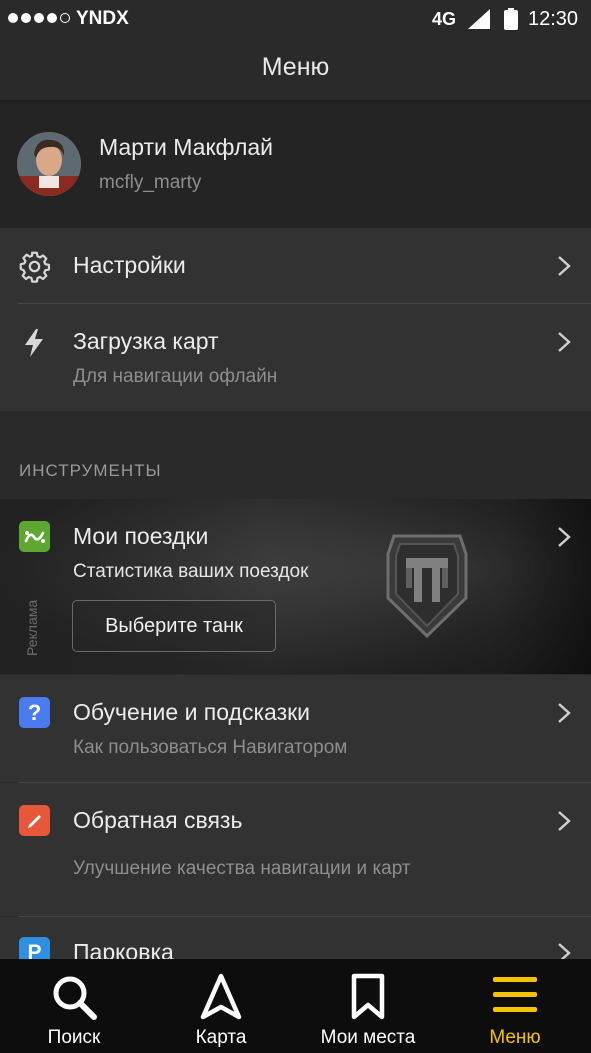 This screenshot has height=1053, width=591. I want to click on status-bar: YNDX 4G 12:30, so click(295, 20).